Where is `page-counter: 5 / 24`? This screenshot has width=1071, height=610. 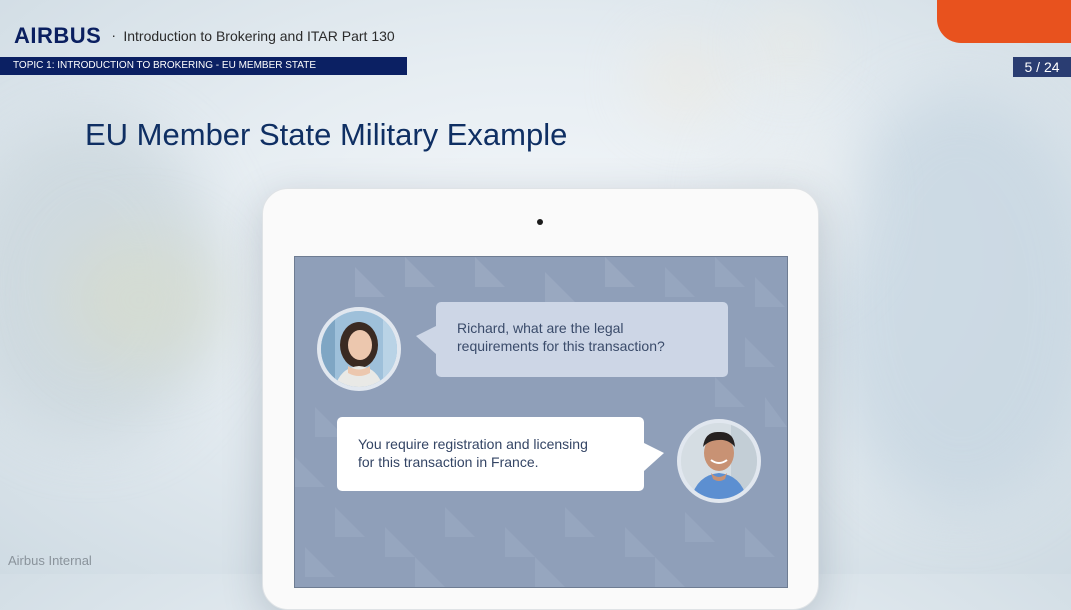
page-counter: 5 / 24 is located at coordinates (1042, 67).